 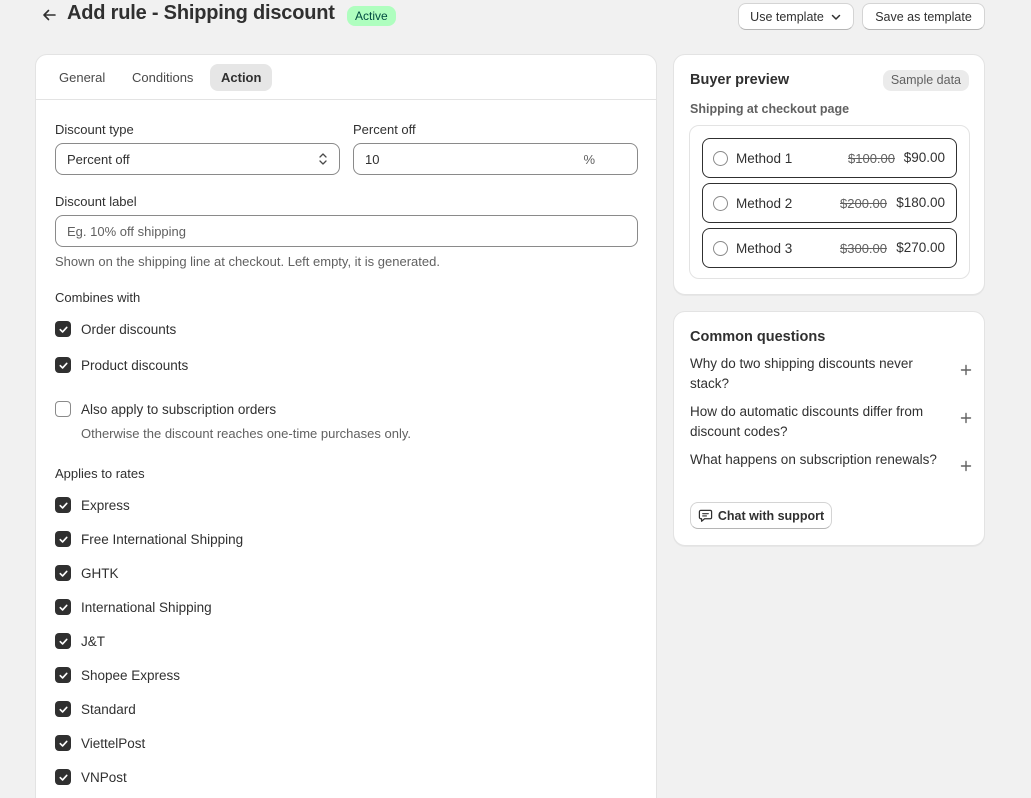 What do you see at coordinates (100, 473) in the screenshot?
I see `applies-to-rates-label: Applies to rates` at bounding box center [100, 473].